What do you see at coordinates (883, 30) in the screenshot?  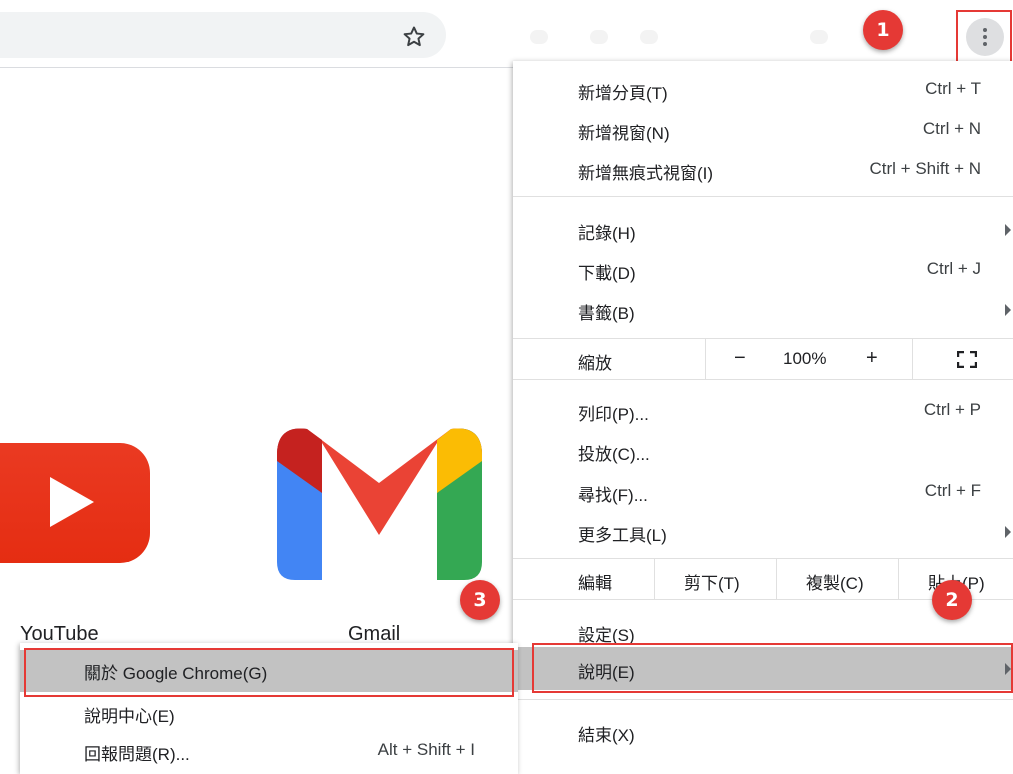 I see `step-badge-1: 1` at bounding box center [883, 30].